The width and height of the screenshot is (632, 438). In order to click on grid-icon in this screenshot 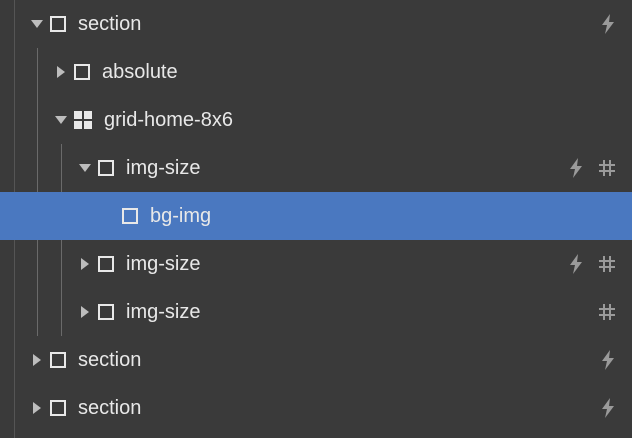, I will do `click(83, 120)`.